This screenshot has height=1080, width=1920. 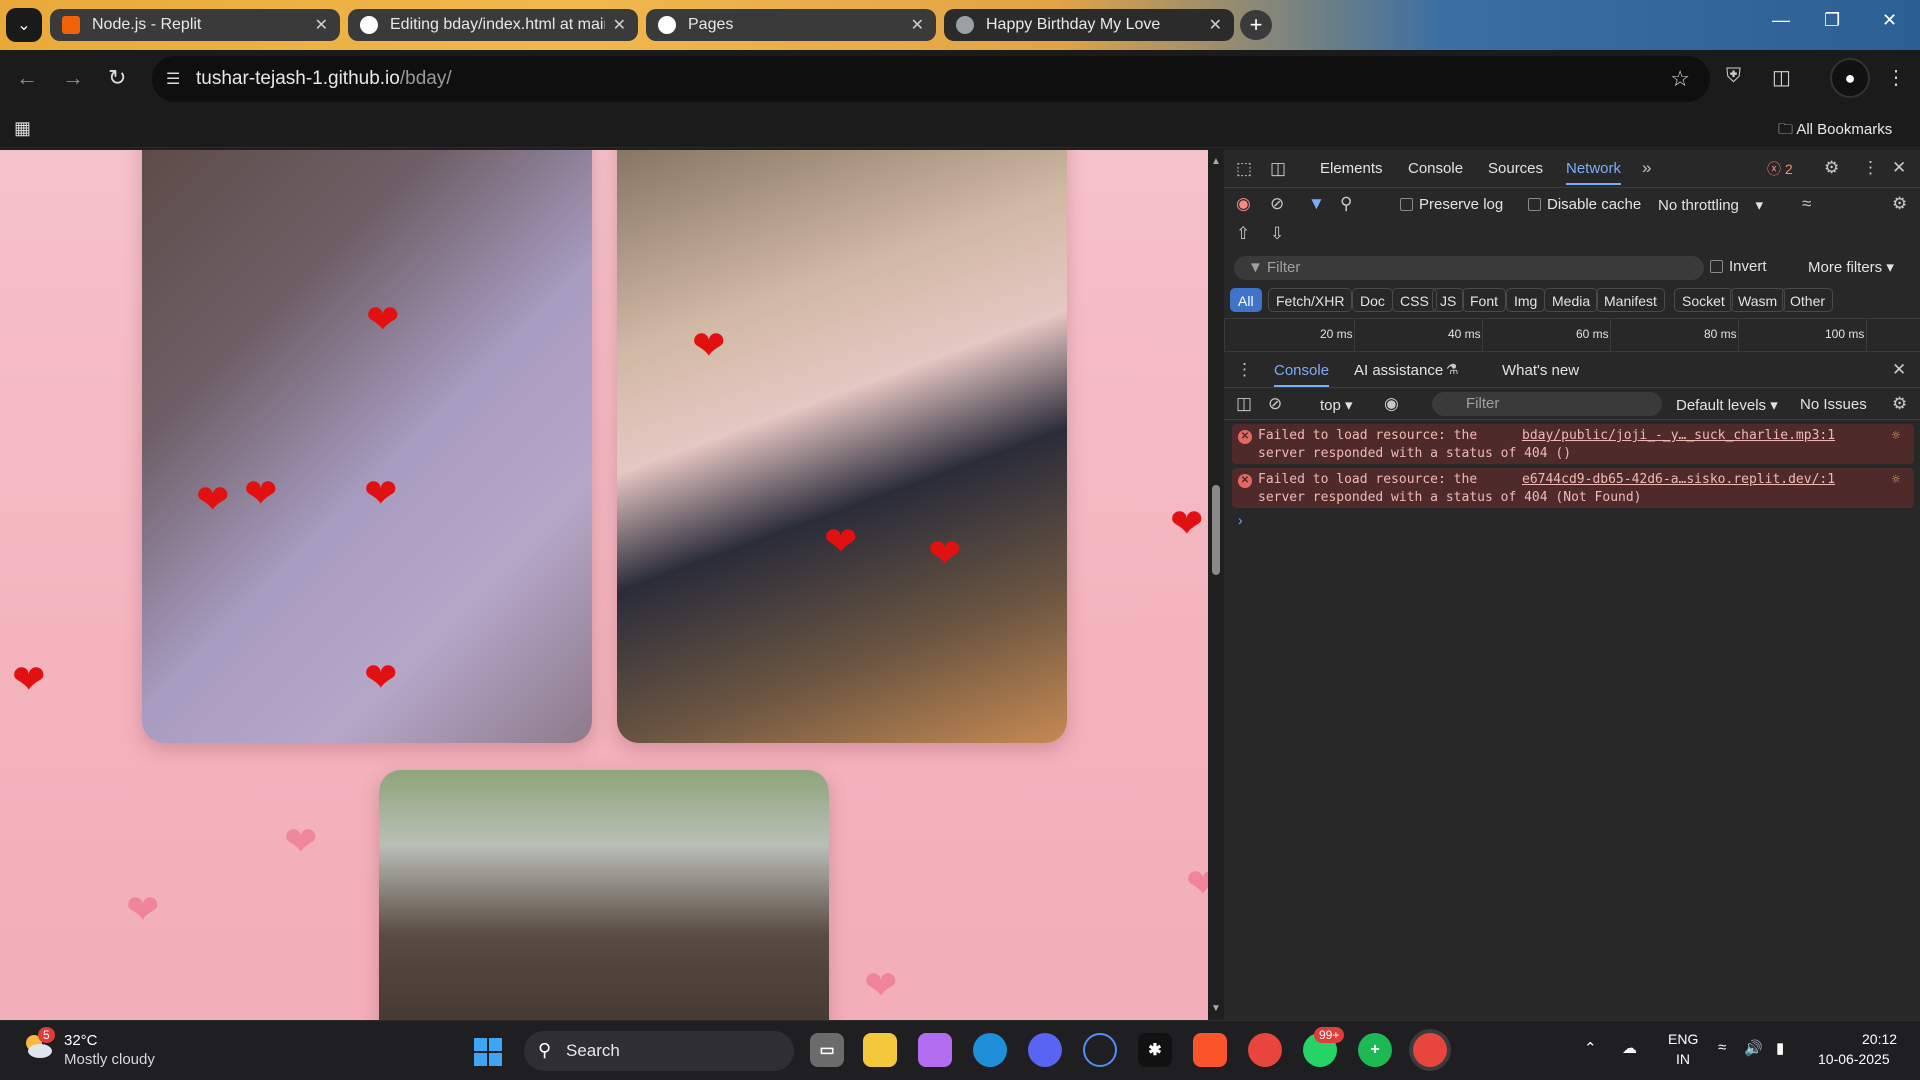 What do you see at coordinates (1316, 204) in the screenshot?
I see `filter-funnel-icon: ▼` at bounding box center [1316, 204].